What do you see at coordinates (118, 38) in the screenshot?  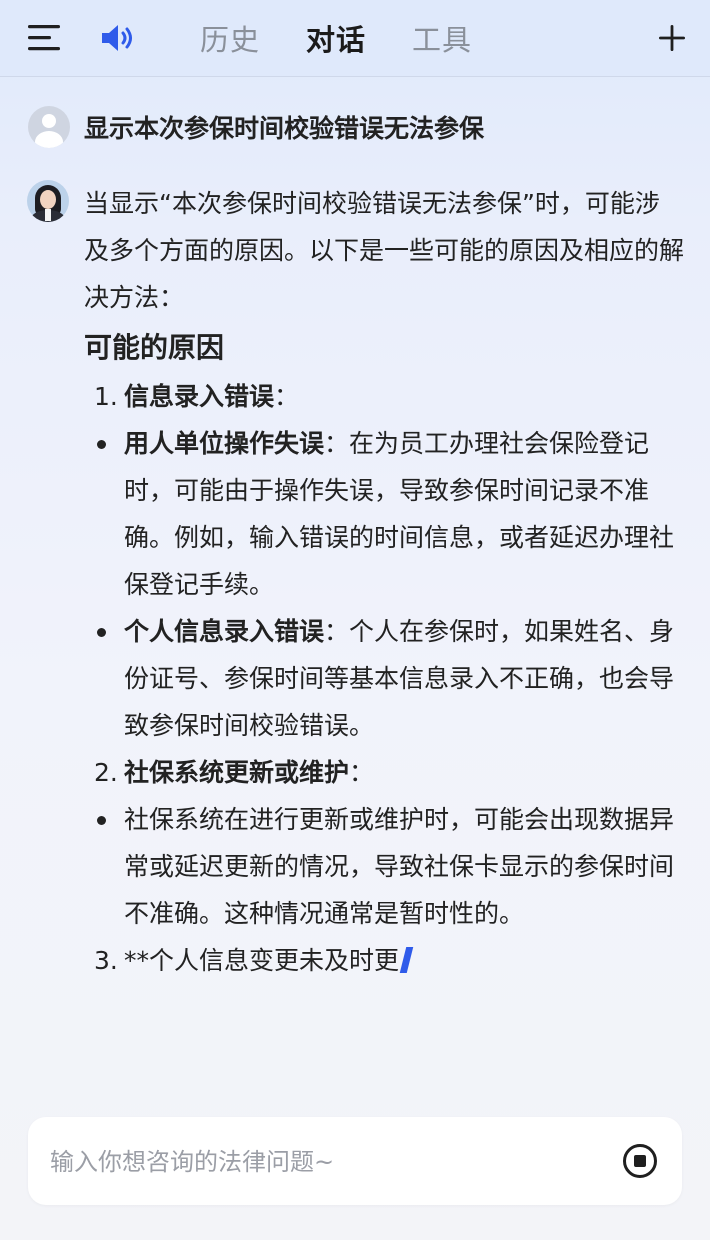 I see `speaker-icon` at bounding box center [118, 38].